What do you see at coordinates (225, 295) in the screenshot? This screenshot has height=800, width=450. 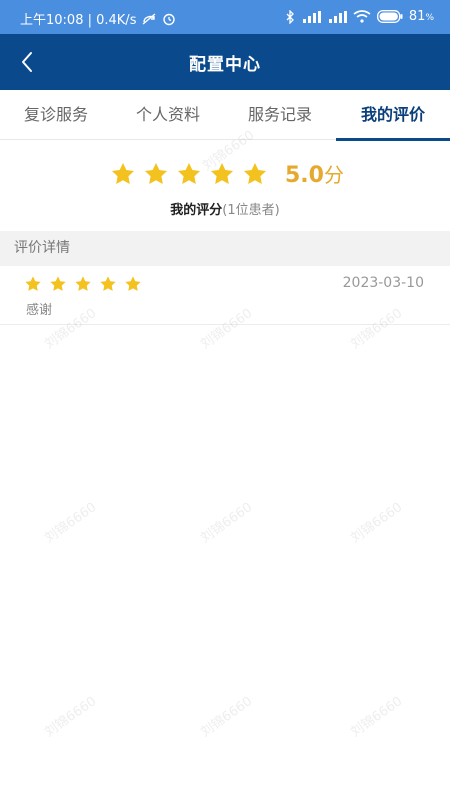 I see `list-item: 2023-03-10 感谢` at bounding box center [225, 295].